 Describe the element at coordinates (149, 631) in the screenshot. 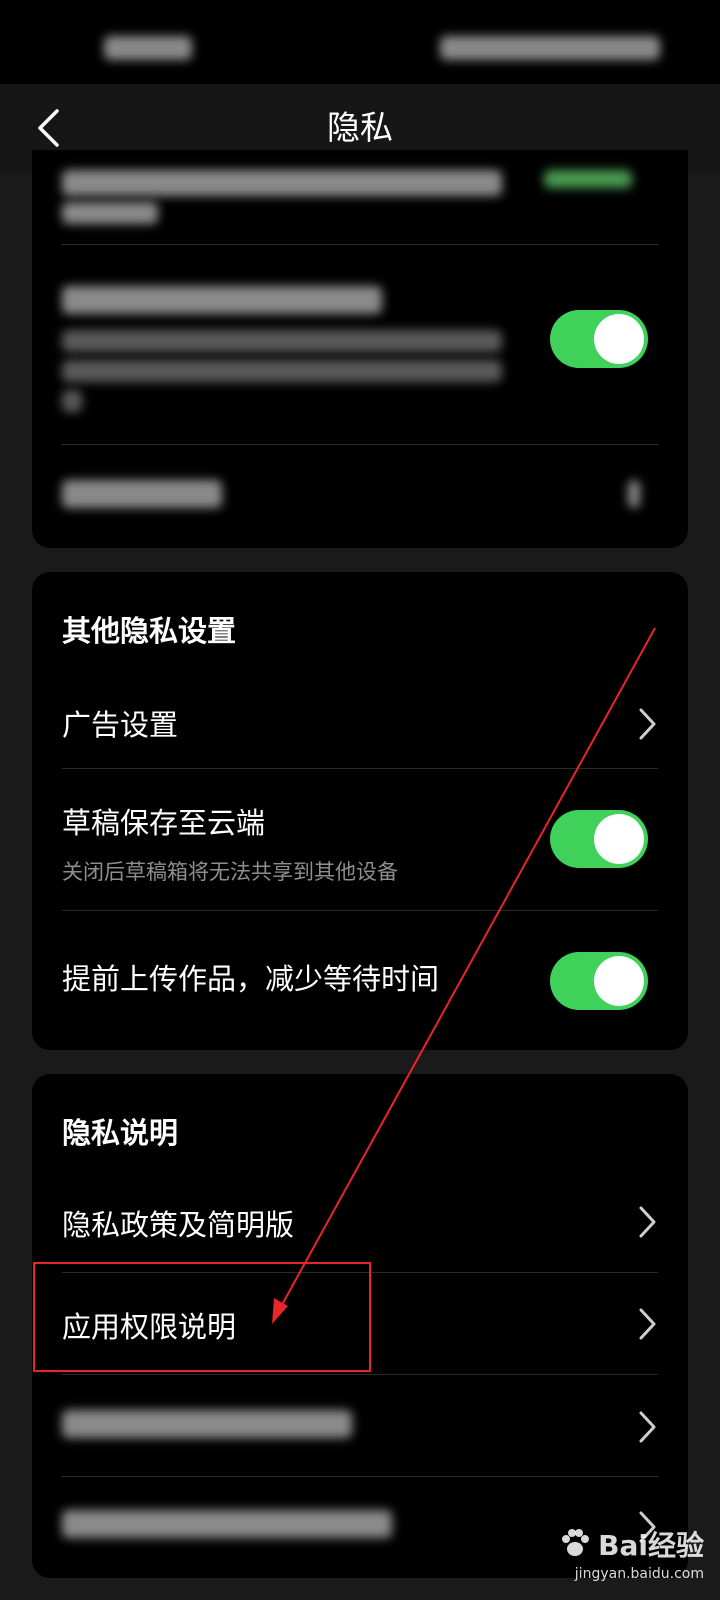

I see `section-title-other-privacy: 其他隐私设置` at that location.